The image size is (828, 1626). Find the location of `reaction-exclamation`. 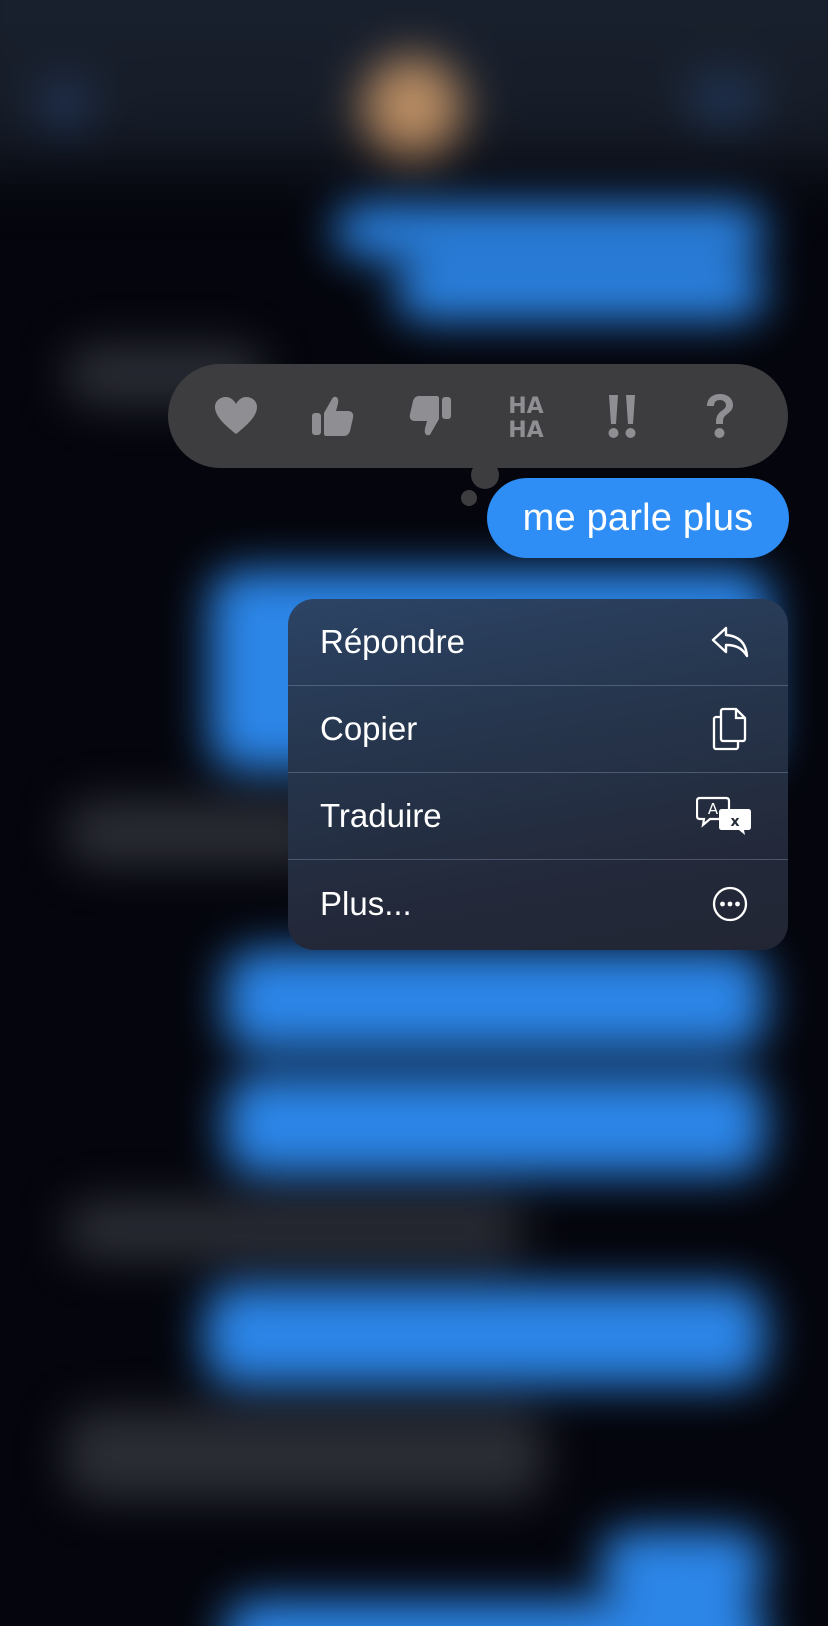

reaction-exclamation is located at coordinates (623, 416).